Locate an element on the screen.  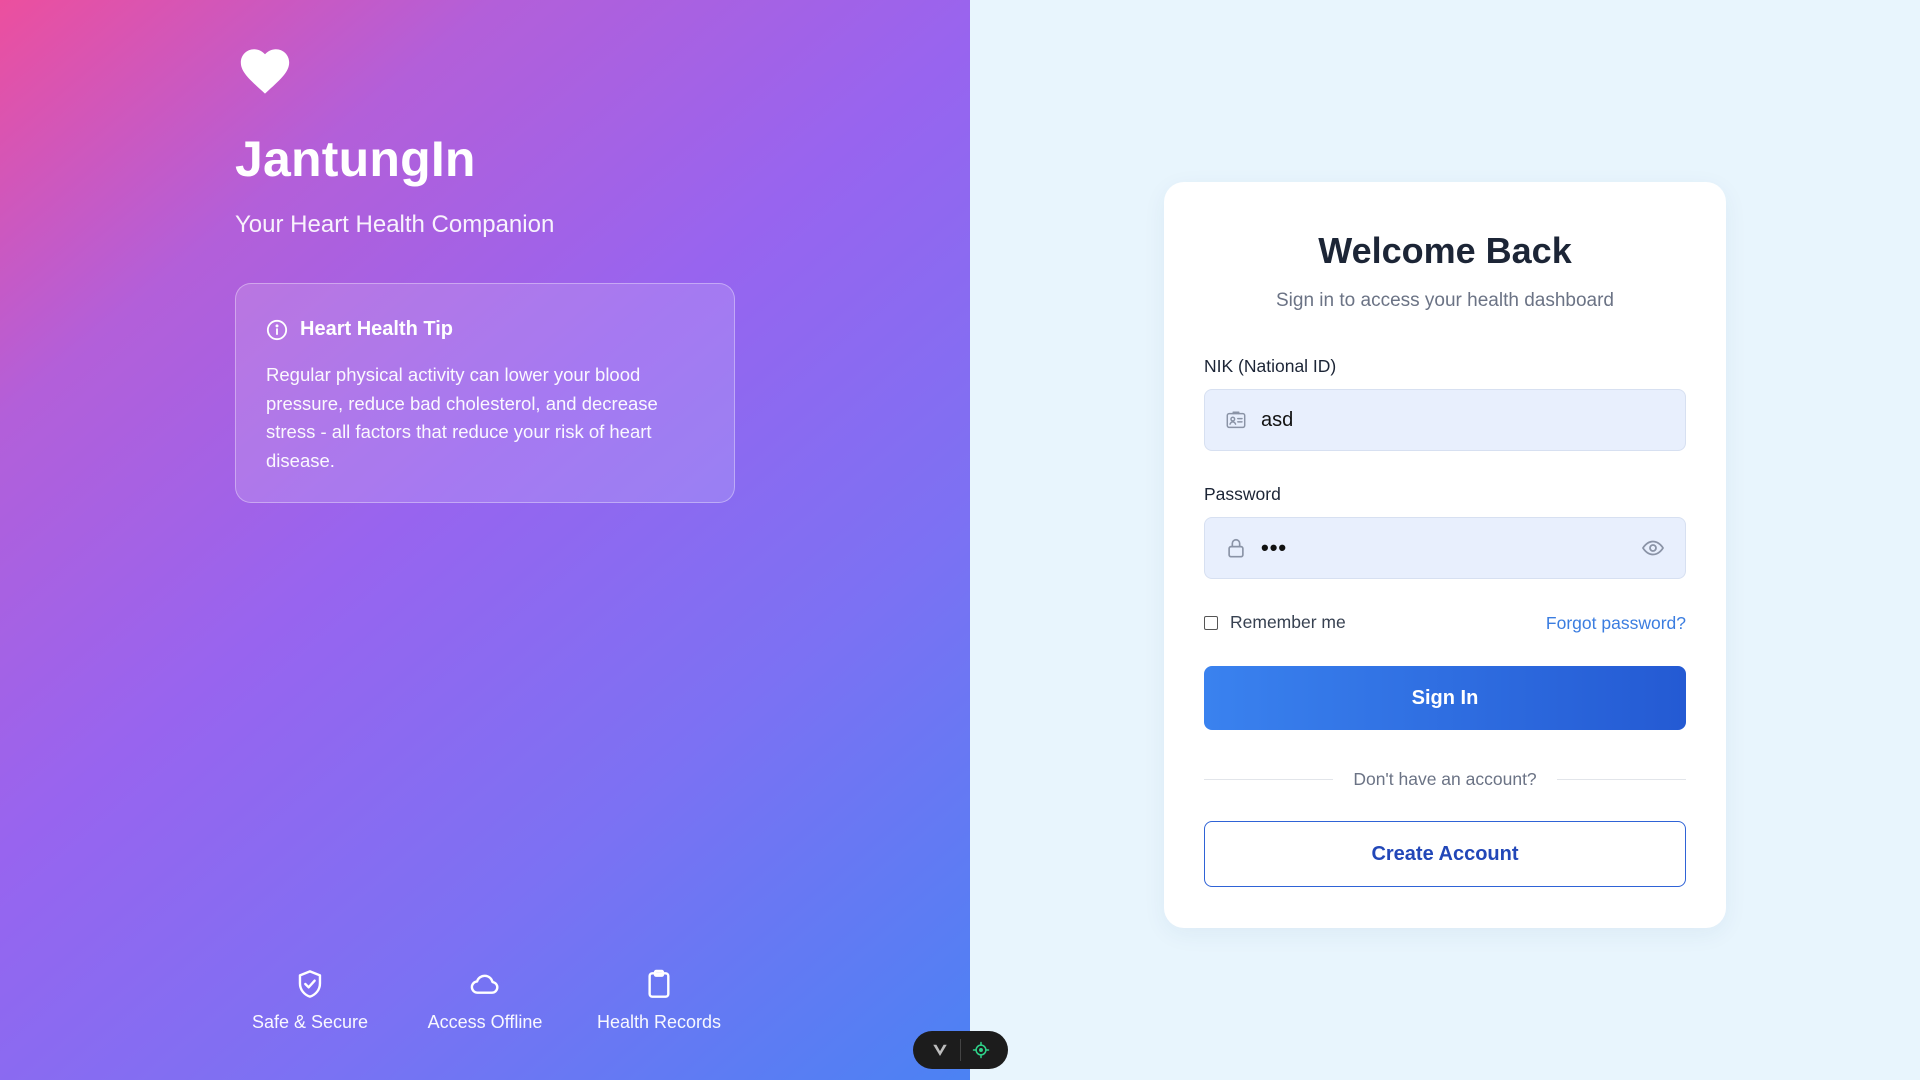
password-label: Password is located at coordinates (1242, 494).